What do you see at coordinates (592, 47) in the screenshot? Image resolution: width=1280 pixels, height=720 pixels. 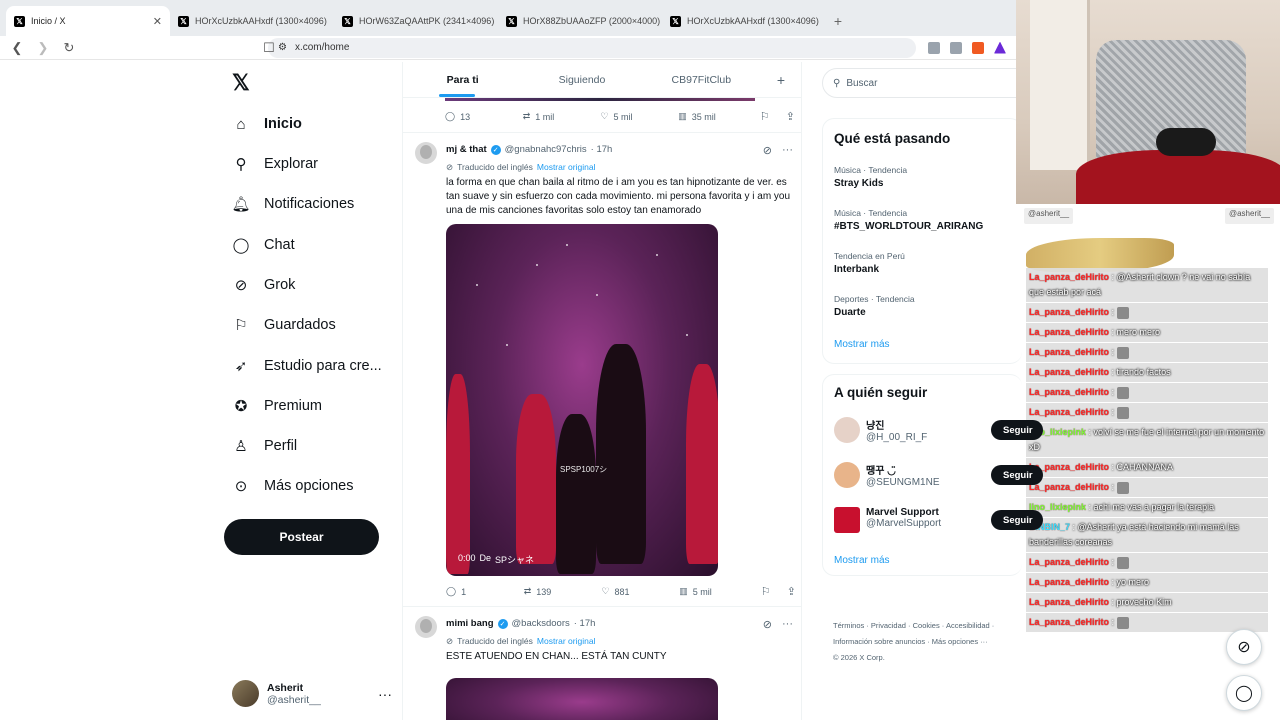 I see `url-field: ⚙ x.com/home` at bounding box center [592, 47].